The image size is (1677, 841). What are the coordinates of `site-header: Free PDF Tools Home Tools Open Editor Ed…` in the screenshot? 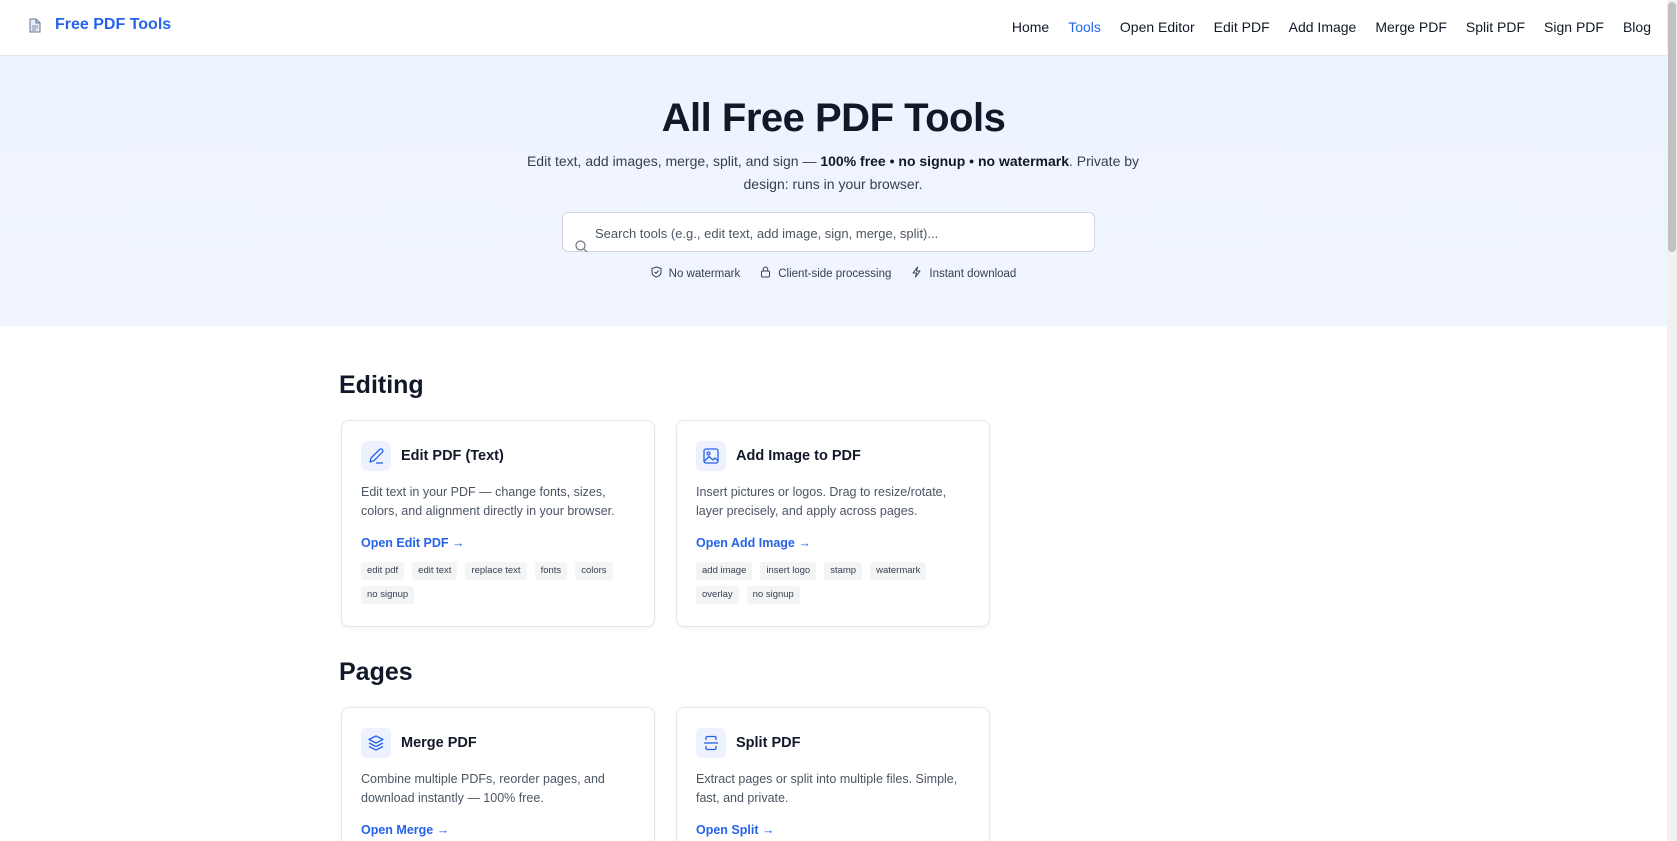 It's located at (833, 28).